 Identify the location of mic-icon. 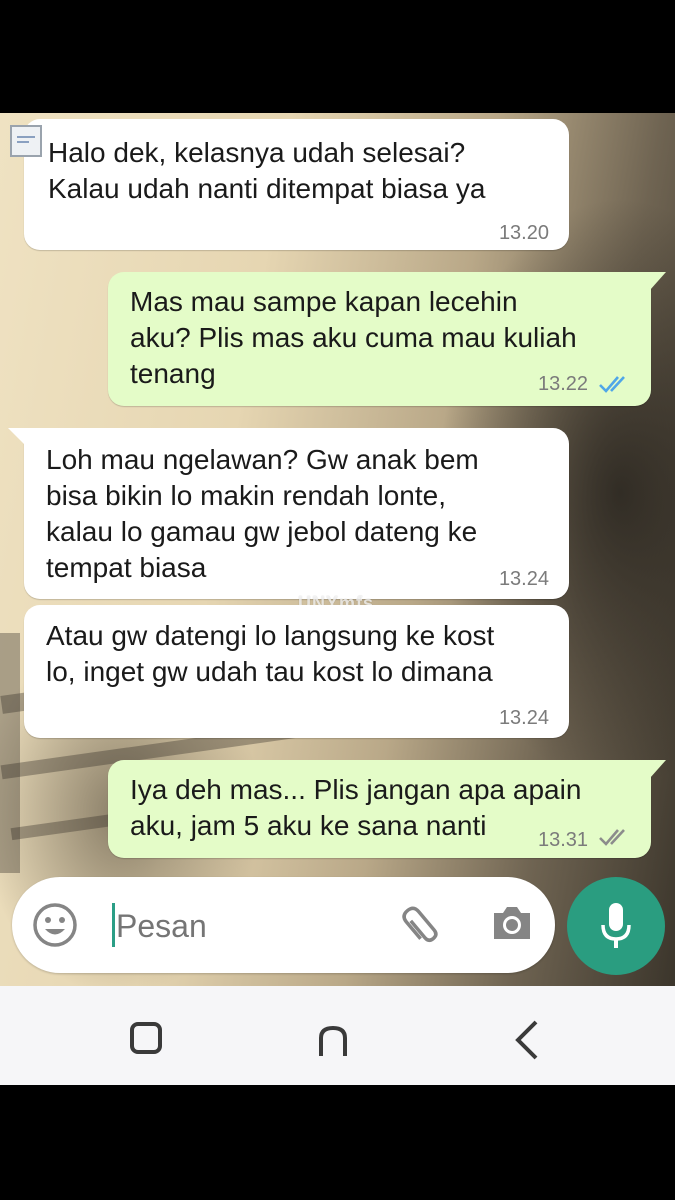
(616, 928).